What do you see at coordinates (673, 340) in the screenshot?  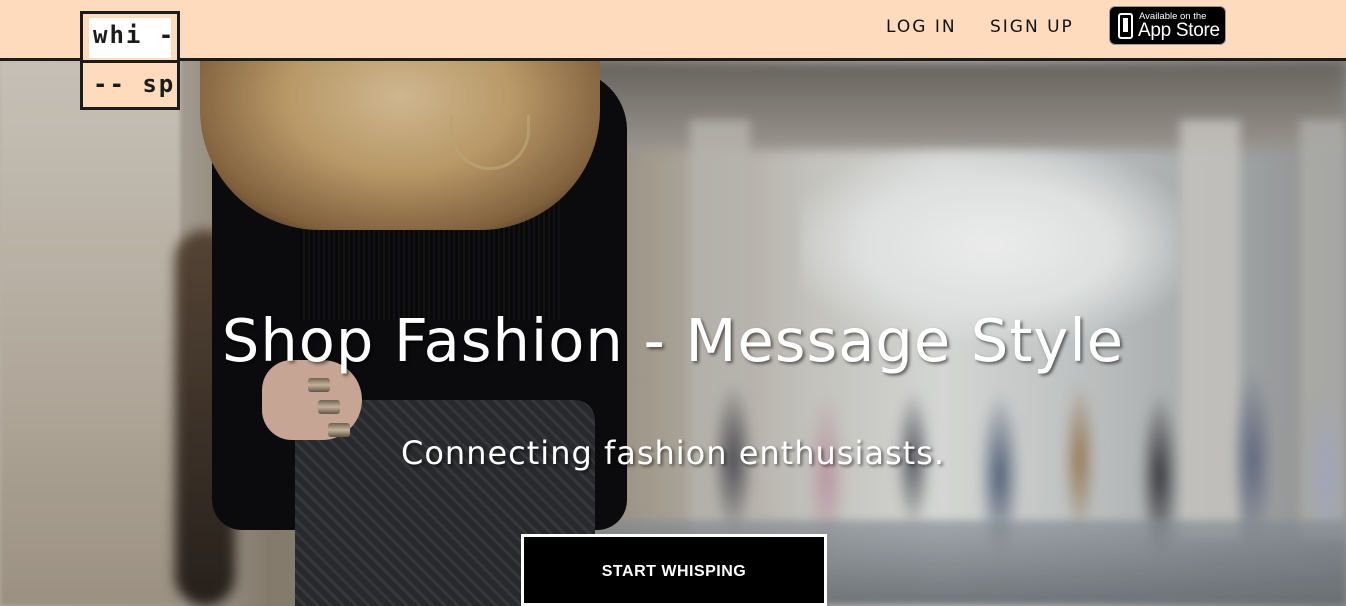 I see `hero-headline: Shop Fashion - Message Style` at bounding box center [673, 340].